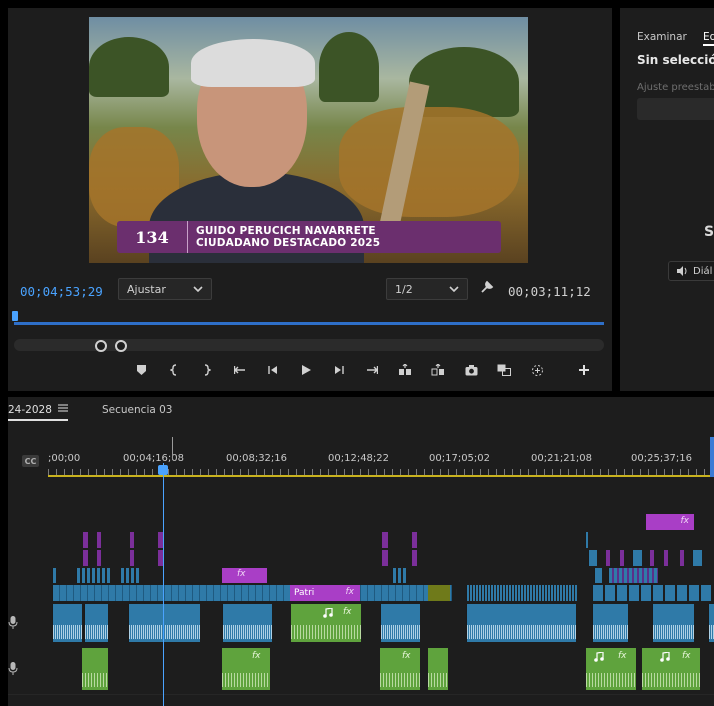 The height and width of the screenshot is (706, 714). What do you see at coordinates (487, 289) in the screenshot?
I see `wrench-icon` at bounding box center [487, 289].